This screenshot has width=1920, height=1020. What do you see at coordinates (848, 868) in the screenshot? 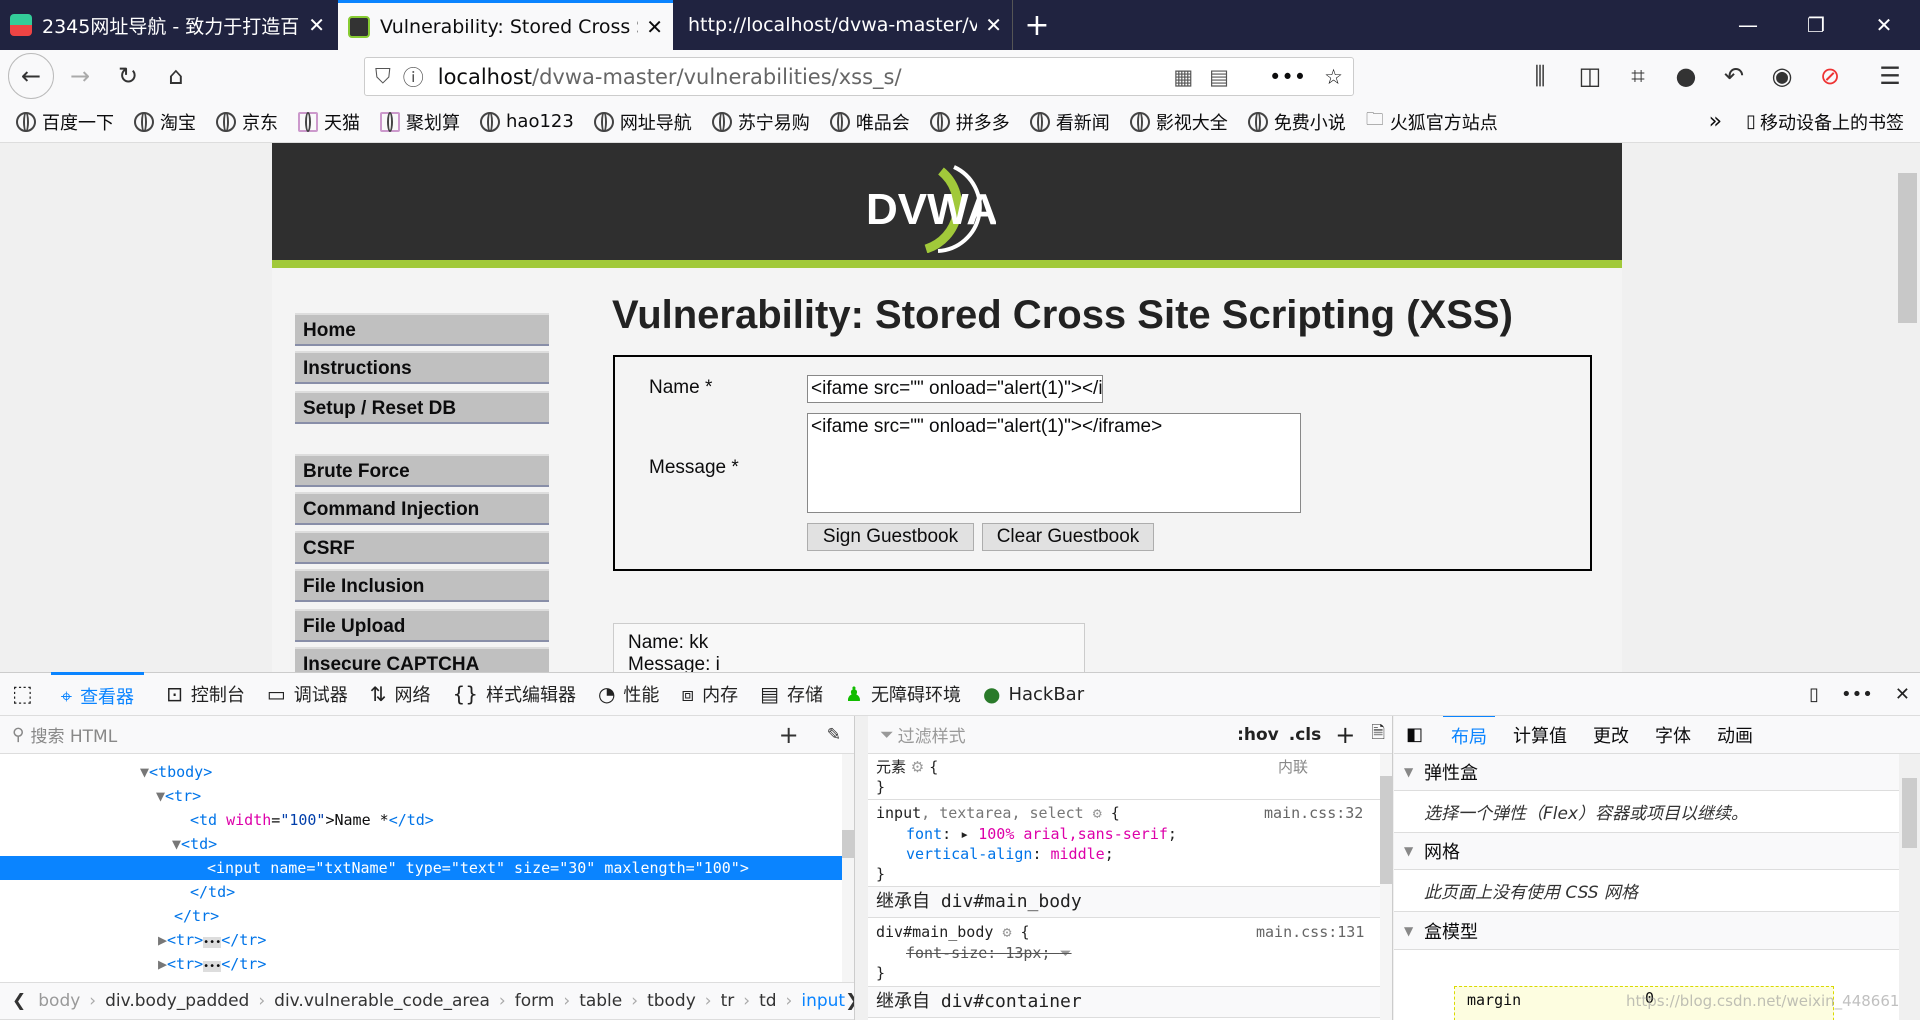
I see `markup-scrollbar` at bounding box center [848, 868].